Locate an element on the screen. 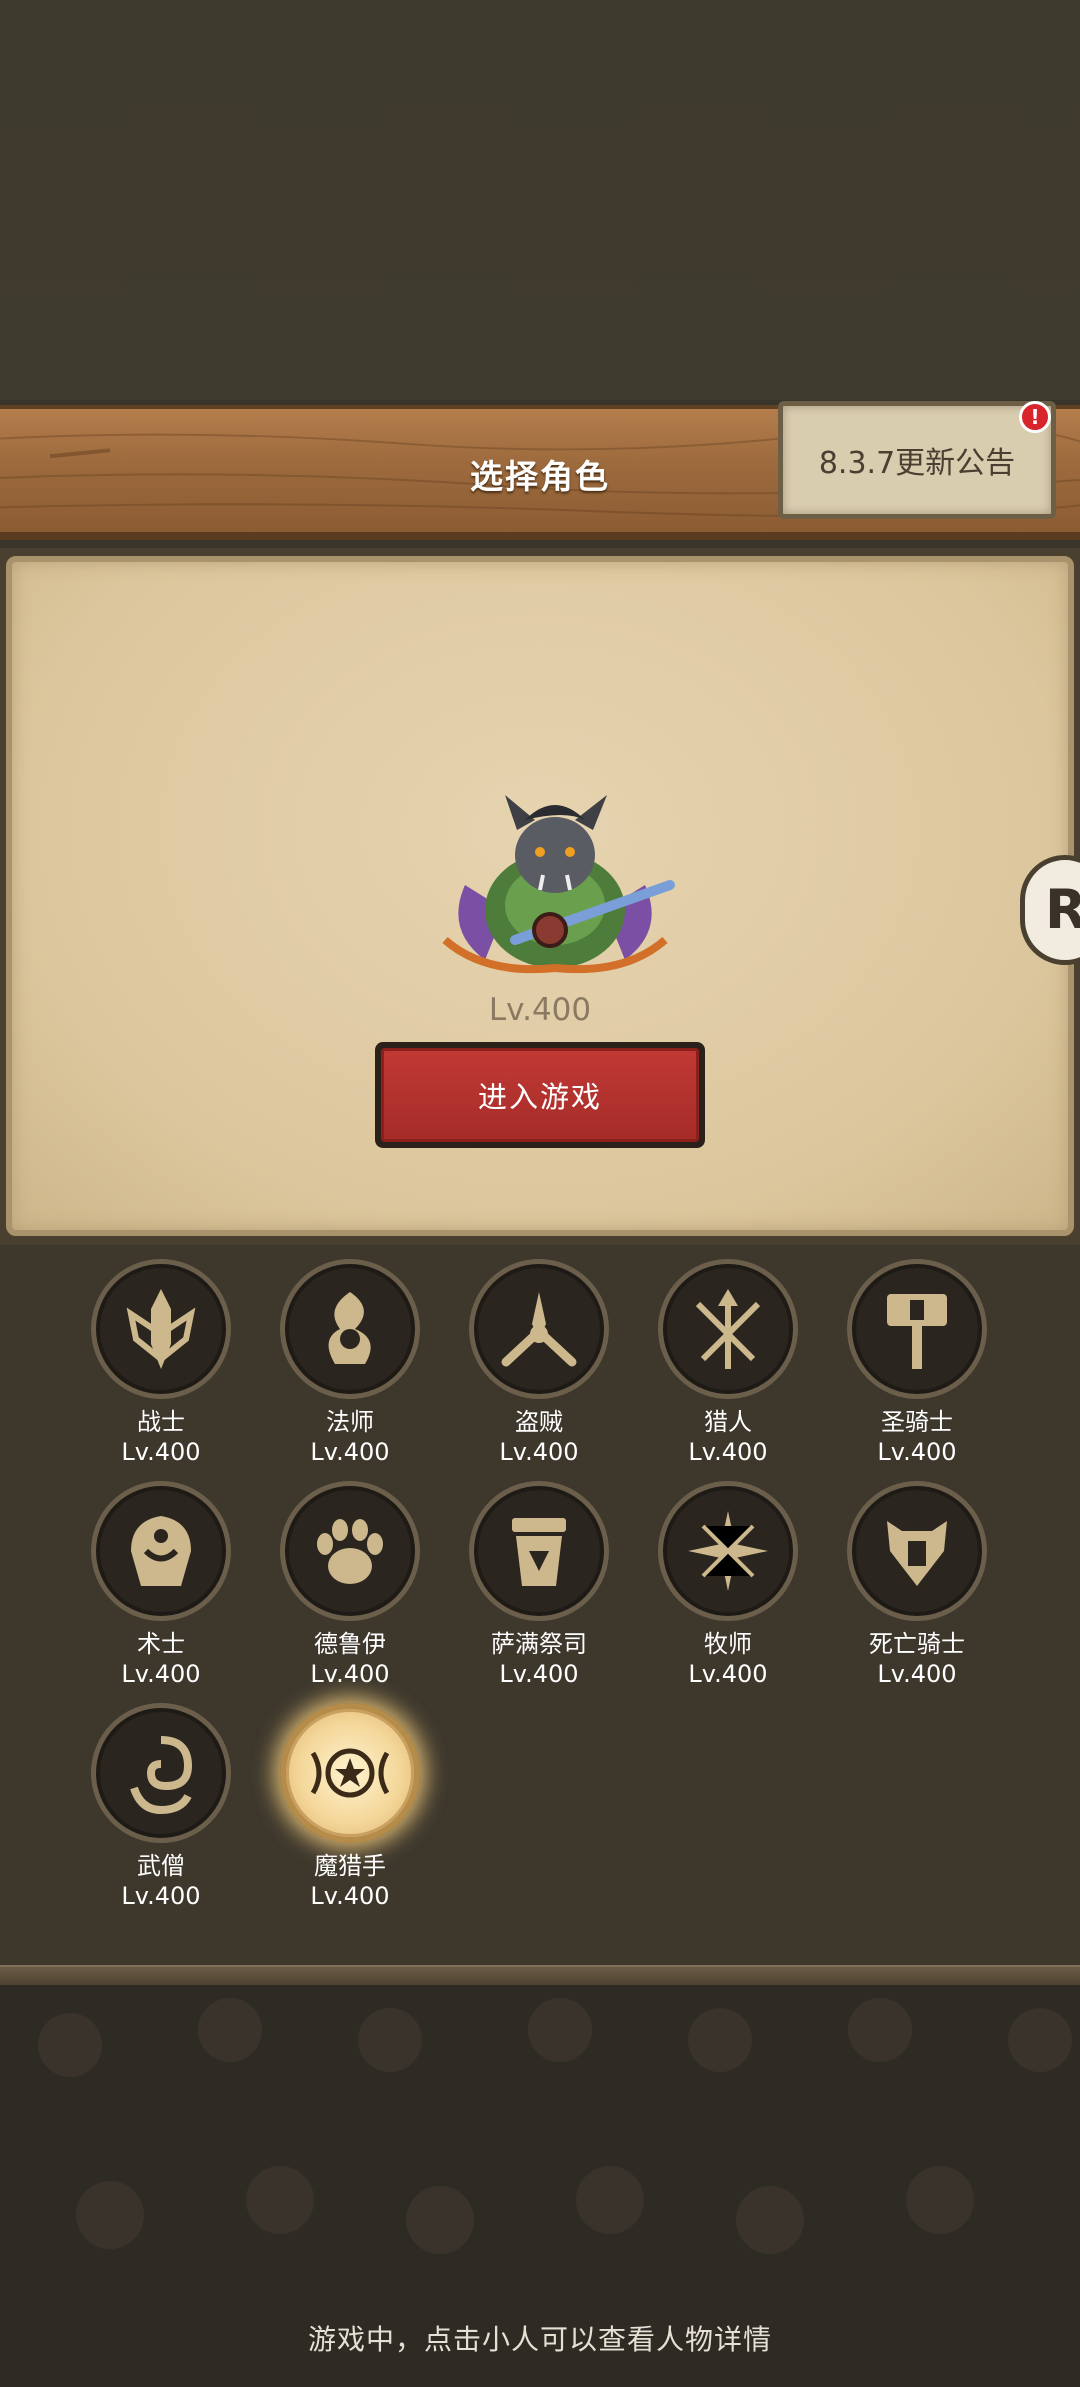 The image size is (1080, 2387). enter-game-label: 进入游戏 is located at coordinates (540, 1095).